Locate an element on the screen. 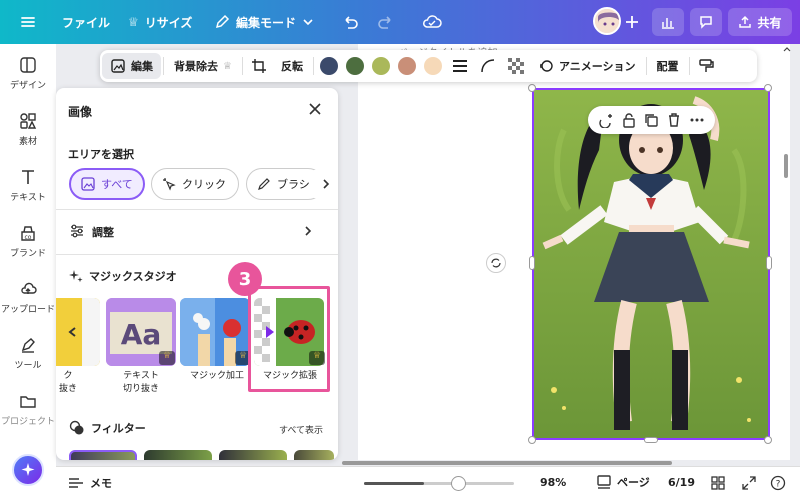 This screenshot has width=800, height=500. file-menu: ファイル is located at coordinates (86, 22).